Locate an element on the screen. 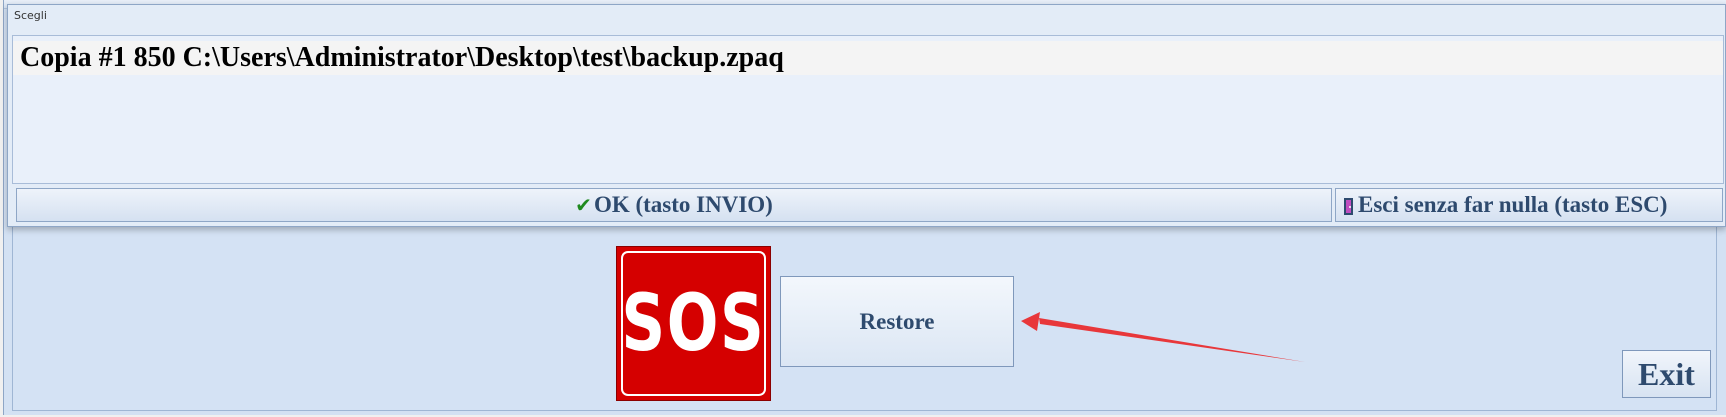 Image resolution: width=1726 pixels, height=417 pixels. dialog-title: Scegli is located at coordinates (30, 15).